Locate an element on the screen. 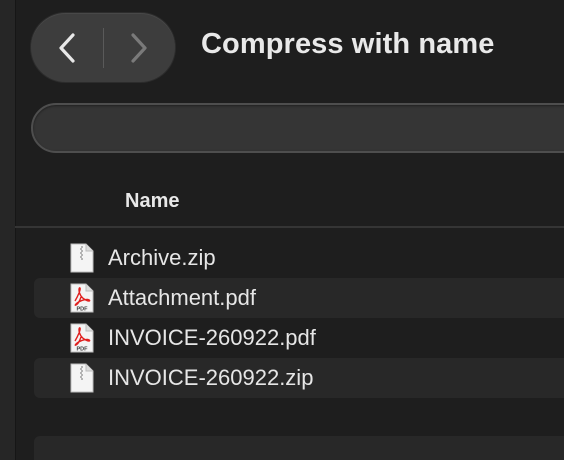 The image size is (564, 460). archive-name-input is located at coordinates (297, 128).